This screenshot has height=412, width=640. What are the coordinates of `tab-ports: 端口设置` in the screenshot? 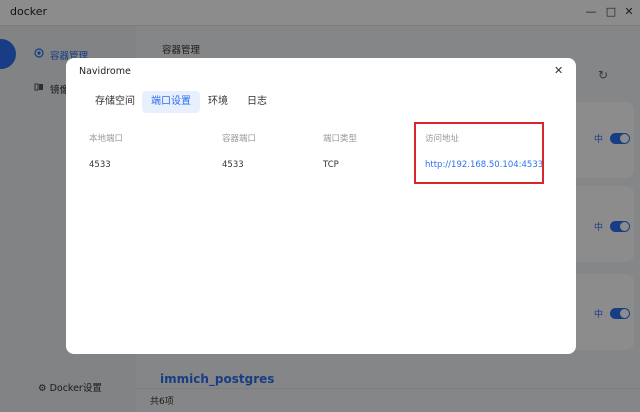 It's located at (171, 102).